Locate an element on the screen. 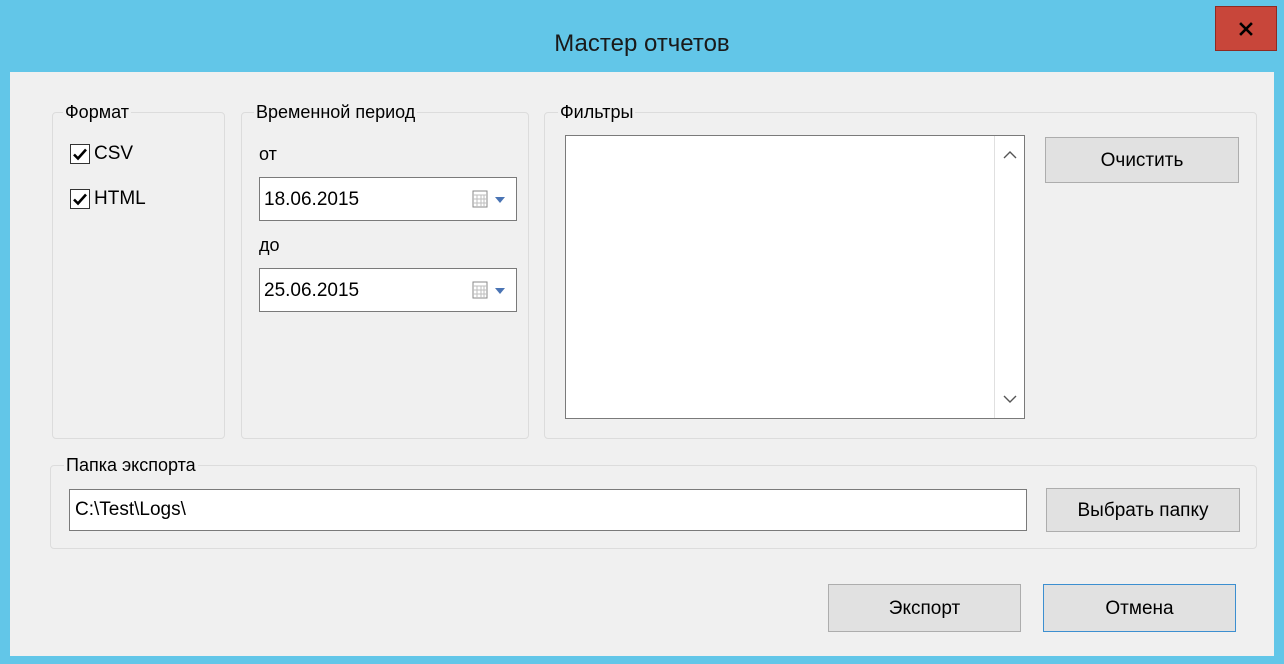  format-group: Формат CSV HTML is located at coordinates (138, 270).